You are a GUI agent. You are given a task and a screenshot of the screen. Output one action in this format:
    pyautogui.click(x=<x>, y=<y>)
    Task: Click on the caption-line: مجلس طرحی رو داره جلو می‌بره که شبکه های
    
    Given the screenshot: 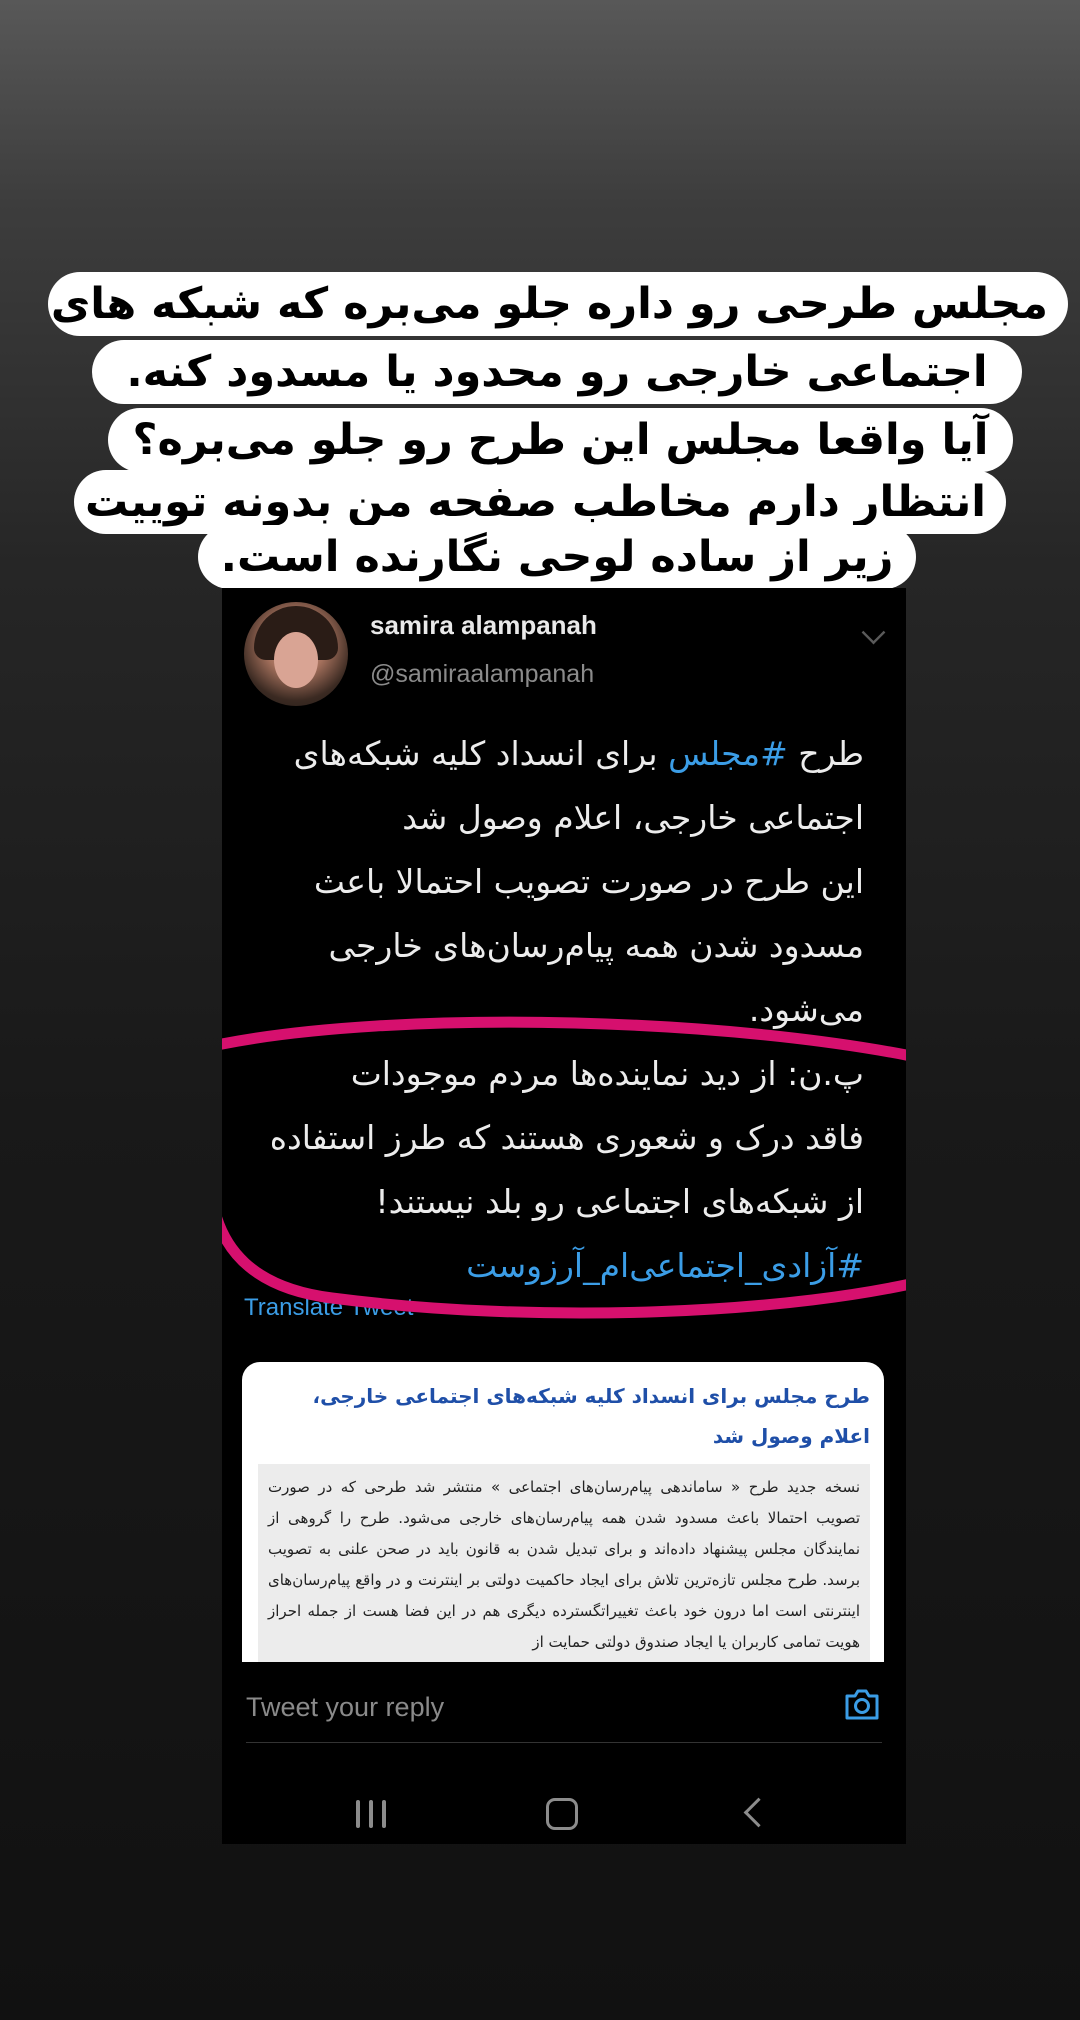 What is the action you would take?
    pyautogui.click(x=558, y=304)
    